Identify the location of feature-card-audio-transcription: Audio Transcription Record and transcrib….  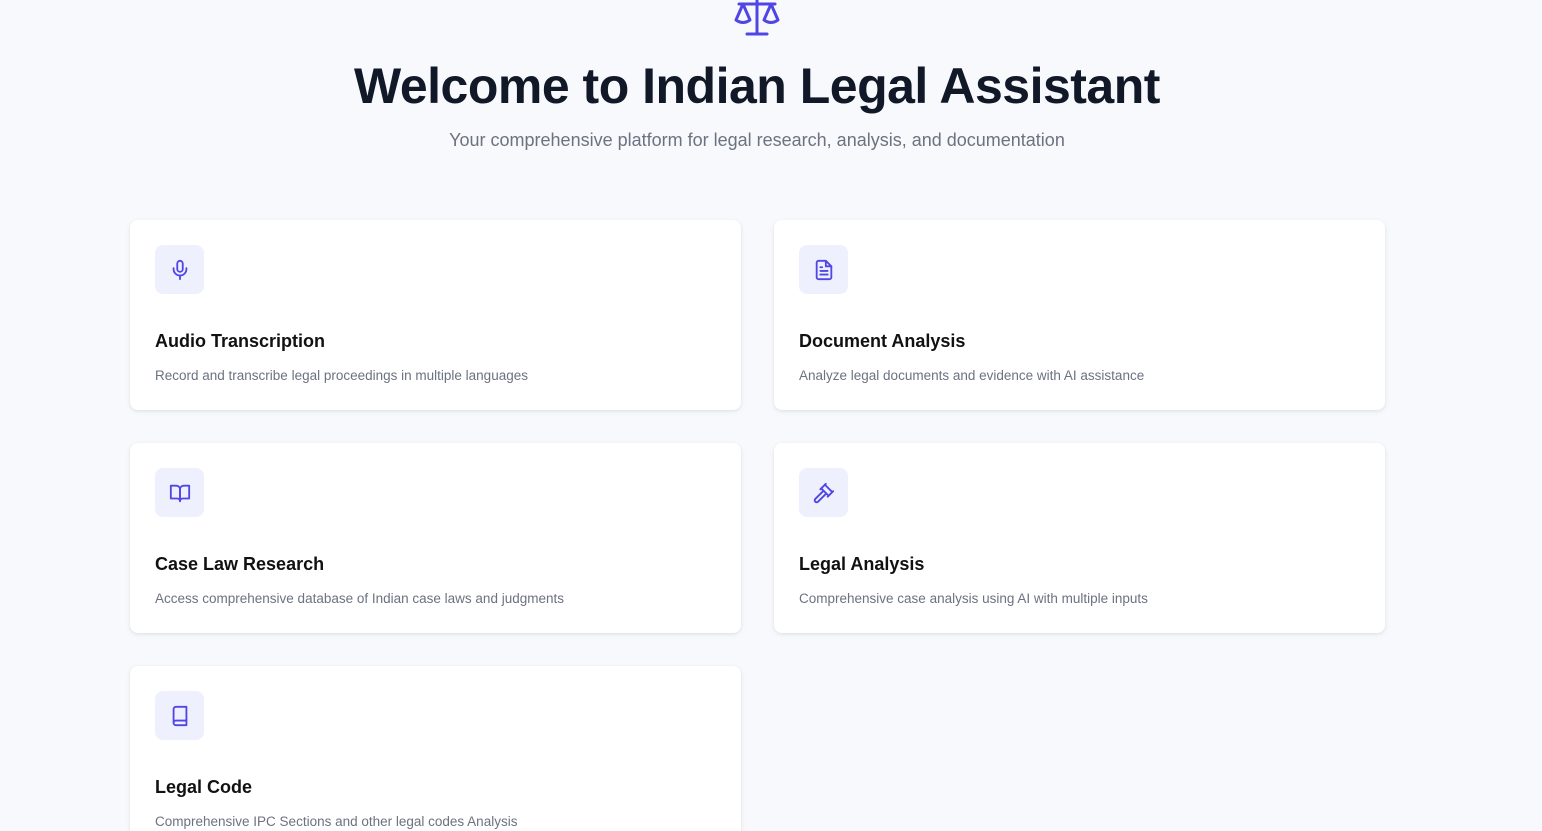
(435, 315).